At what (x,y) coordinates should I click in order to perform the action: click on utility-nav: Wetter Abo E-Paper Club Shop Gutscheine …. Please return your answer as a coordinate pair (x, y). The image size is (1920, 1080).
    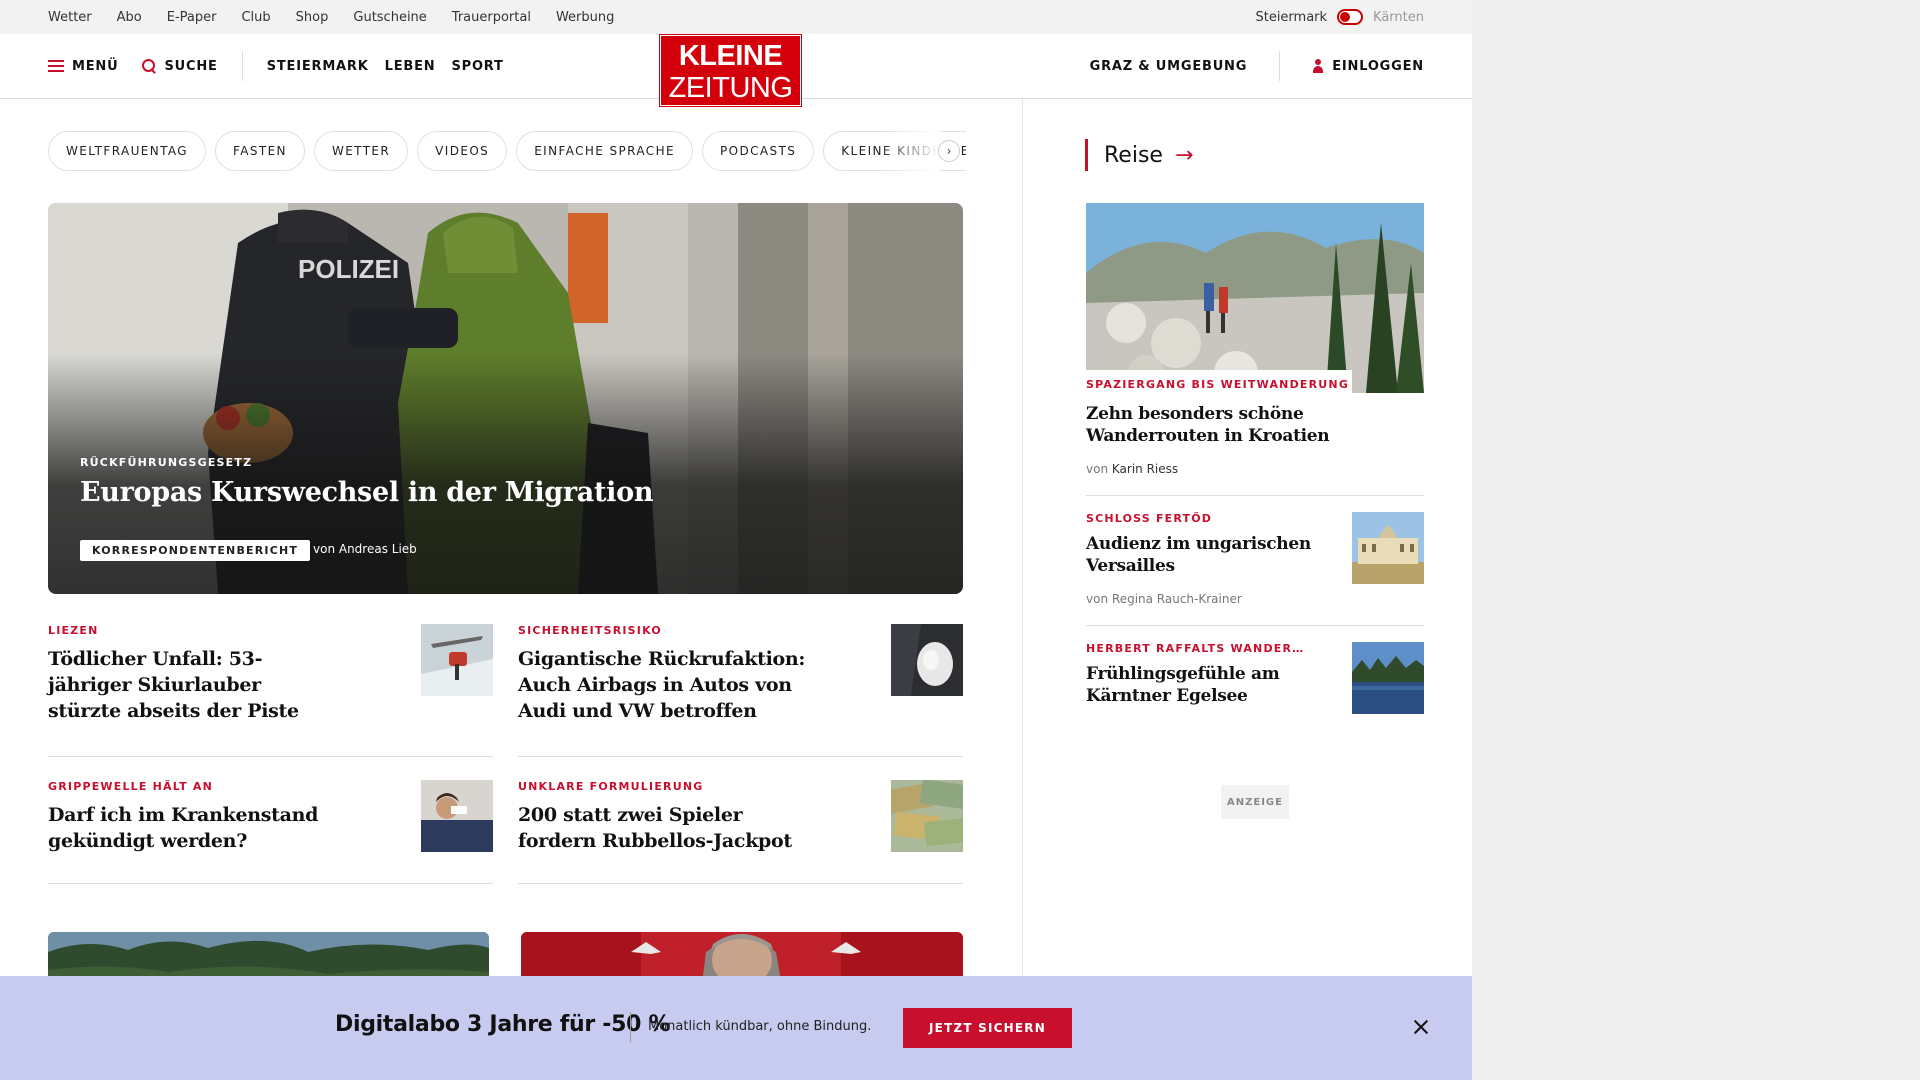
    Looking at the image, I should click on (331, 17).